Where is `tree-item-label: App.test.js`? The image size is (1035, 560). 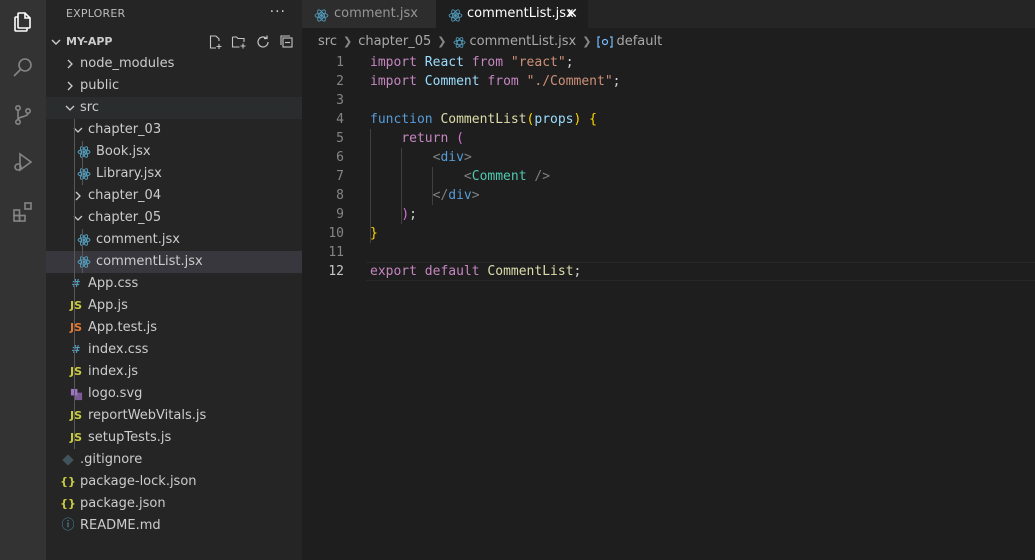 tree-item-label: App.test.js is located at coordinates (123, 327).